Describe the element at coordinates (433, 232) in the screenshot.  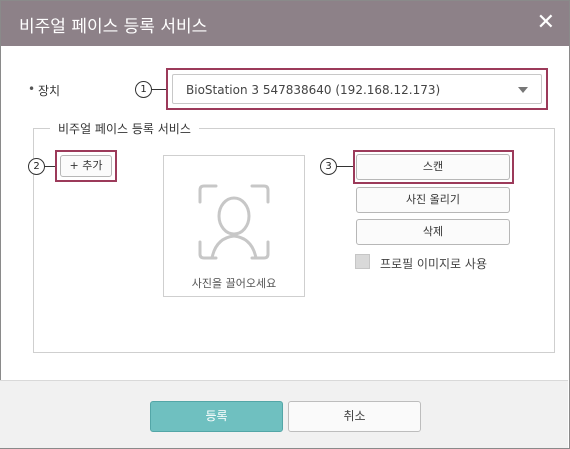
I see `delete-button: 삭제` at that location.